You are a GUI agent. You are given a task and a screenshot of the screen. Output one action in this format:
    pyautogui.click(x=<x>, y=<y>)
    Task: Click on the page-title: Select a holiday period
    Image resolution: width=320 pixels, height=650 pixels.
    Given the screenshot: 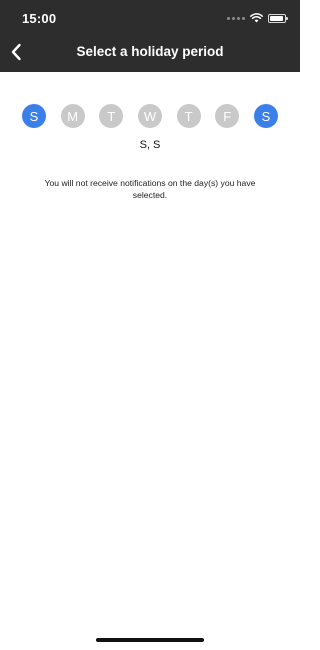 What is the action you would take?
    pyautogui.click(x=150, y=51)
    